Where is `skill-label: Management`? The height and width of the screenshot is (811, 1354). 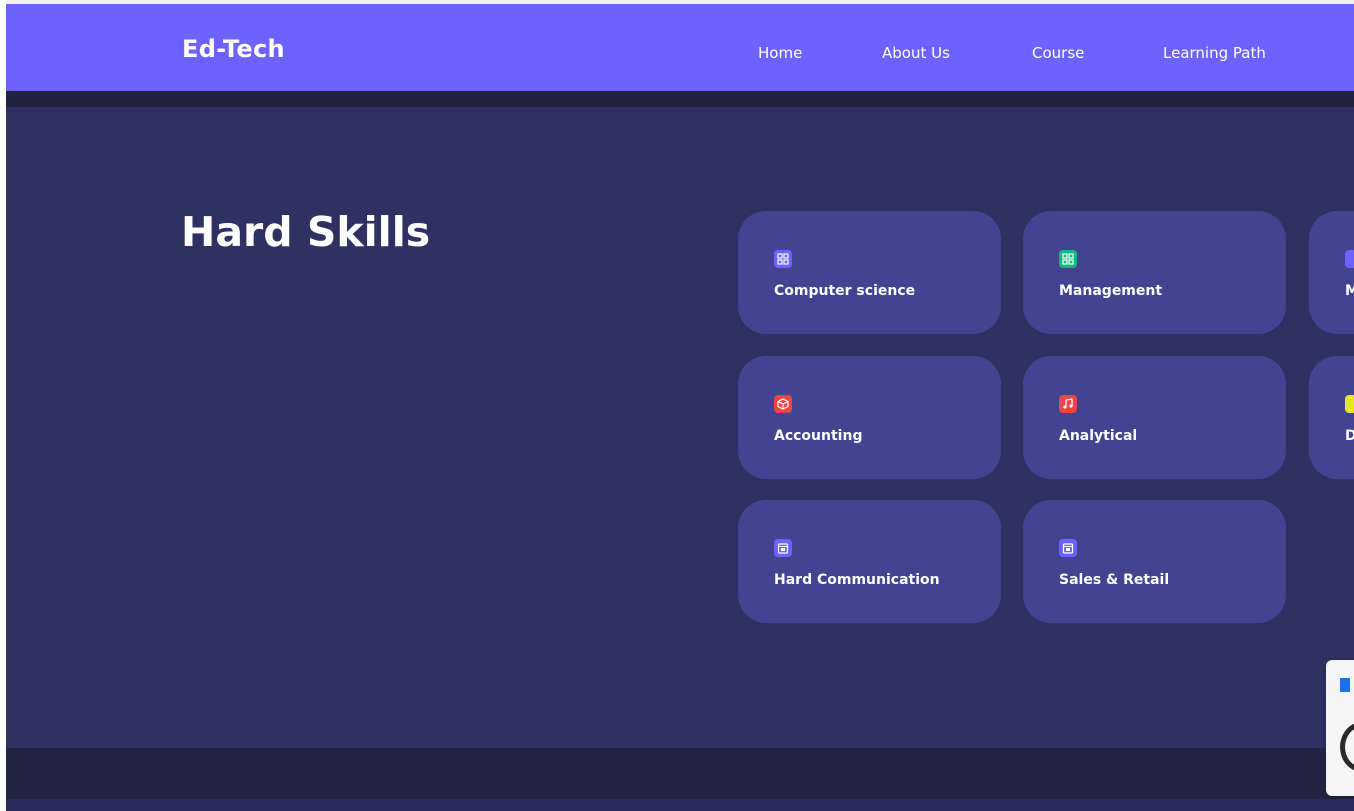 skill-label: Management is located at coordinates (1111, 291).